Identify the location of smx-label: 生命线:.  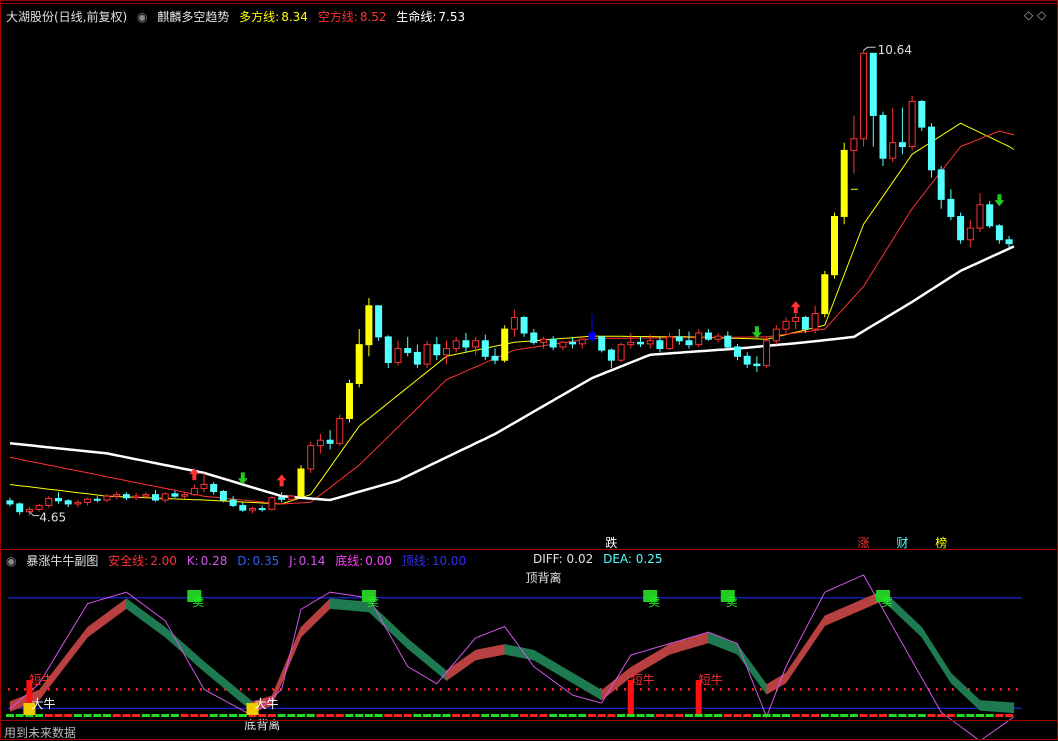
(416, 17).